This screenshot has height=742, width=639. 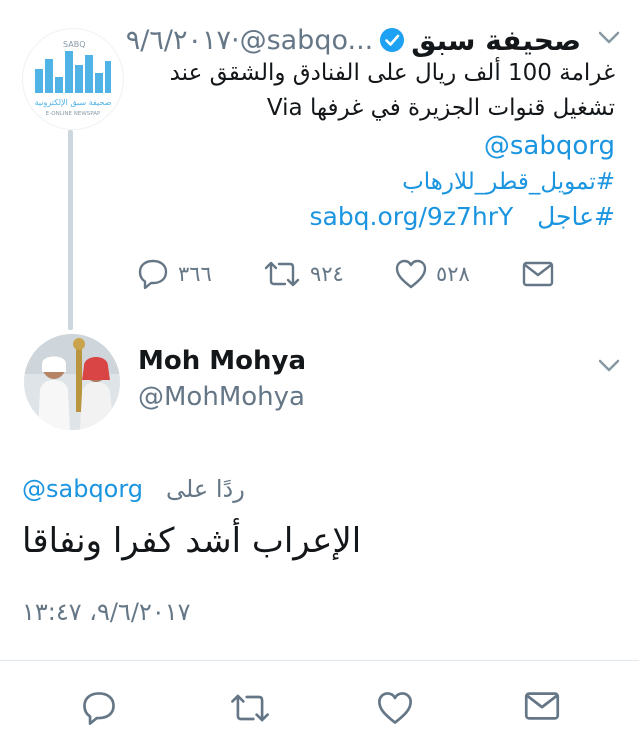 I want to click on mention-link: @sabqorg, so click(x=549, y=146).